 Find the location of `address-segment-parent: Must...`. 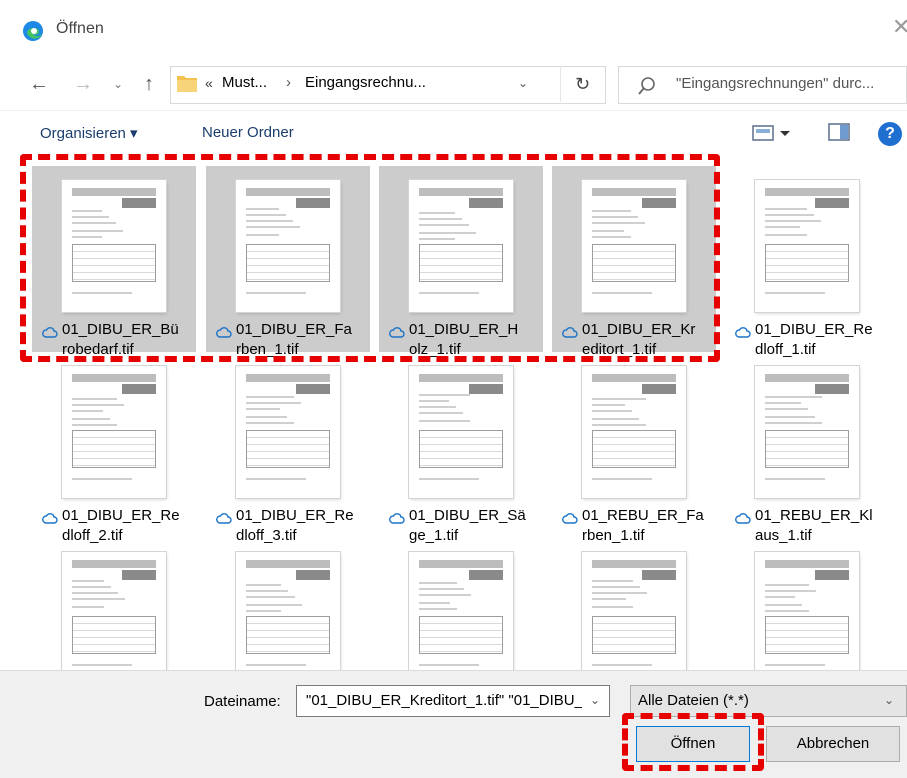

address-segment-parent: Must... is located at coordinates (244, 82).